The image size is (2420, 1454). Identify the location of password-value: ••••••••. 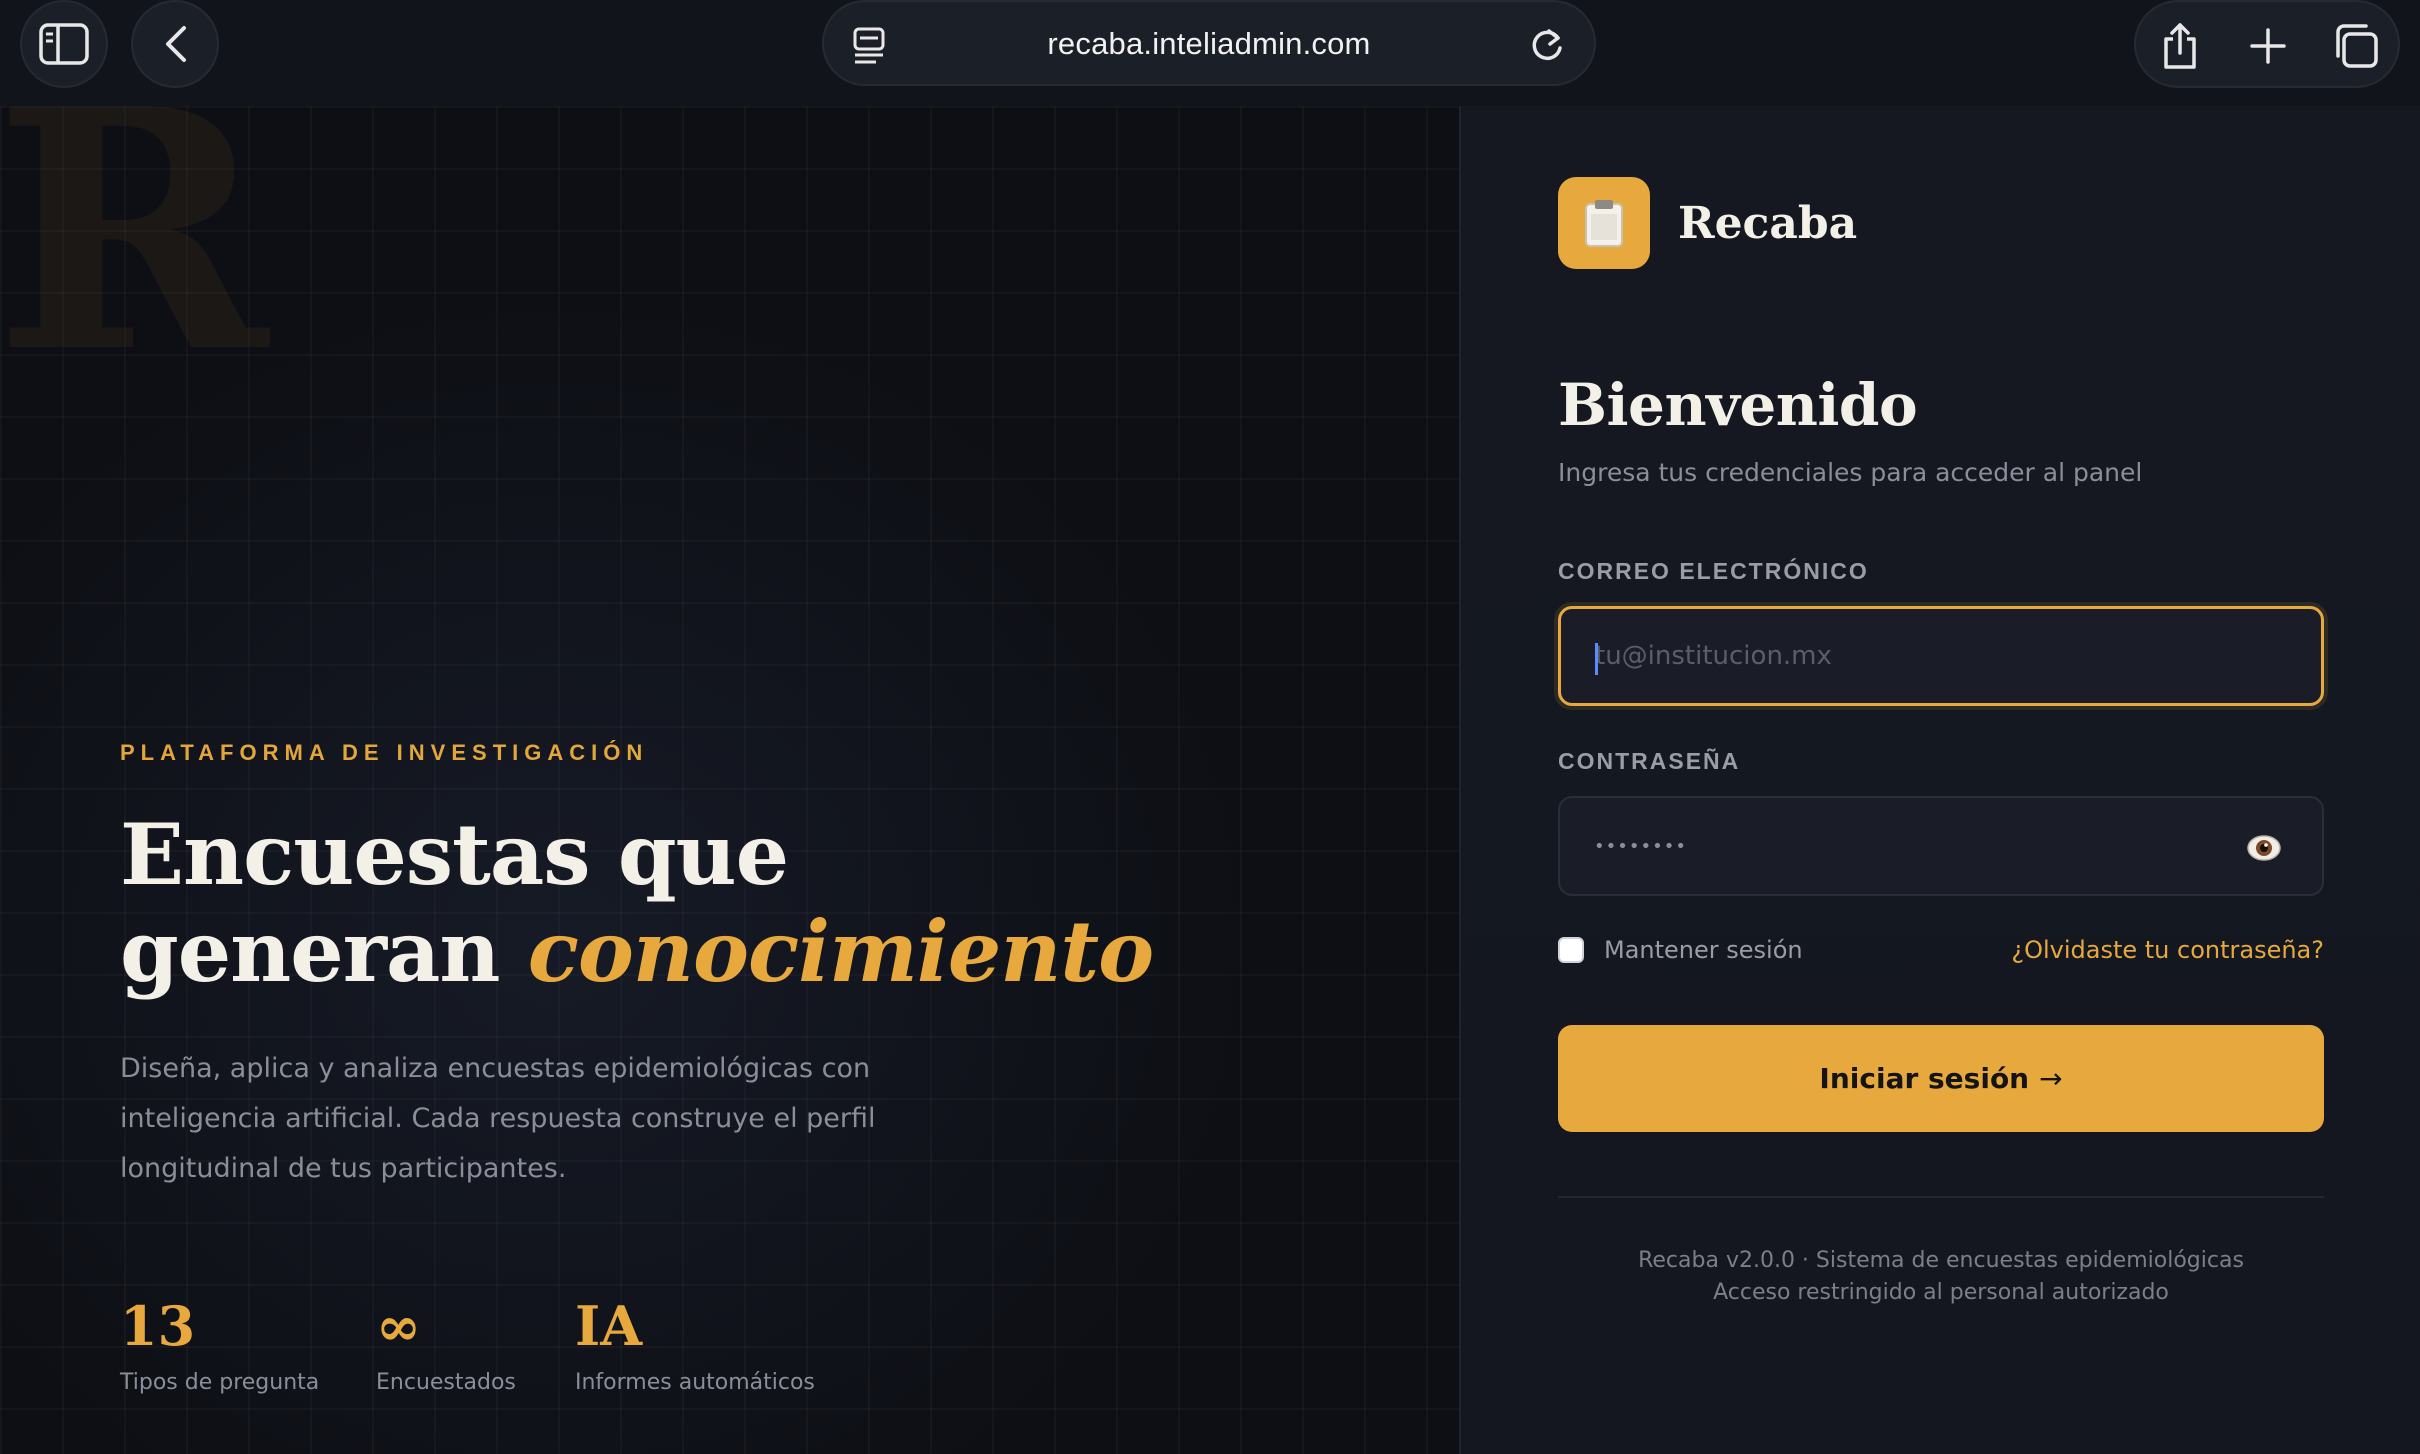
(1640, 846).